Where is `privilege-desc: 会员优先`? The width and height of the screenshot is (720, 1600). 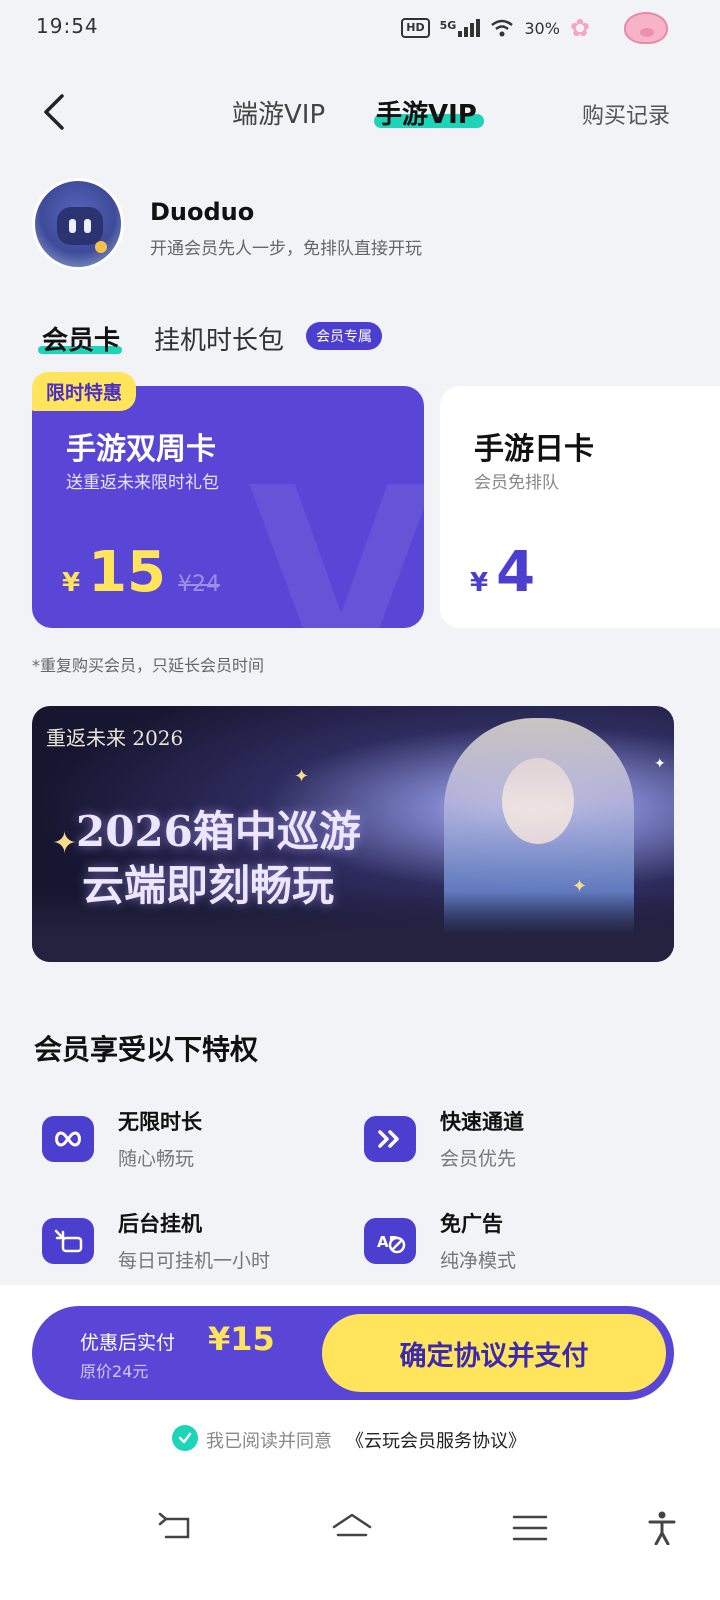
privilege-desc: 会员优先 is located at coordinates (478, 1159).